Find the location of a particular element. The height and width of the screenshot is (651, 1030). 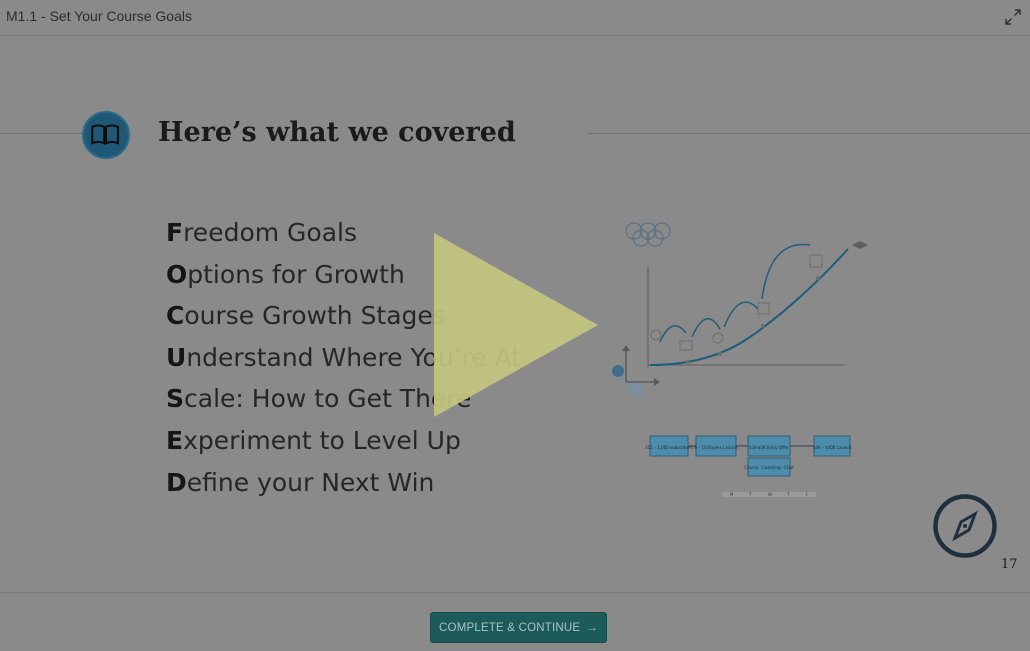

axes-icon is located at coordinates (636, 371).